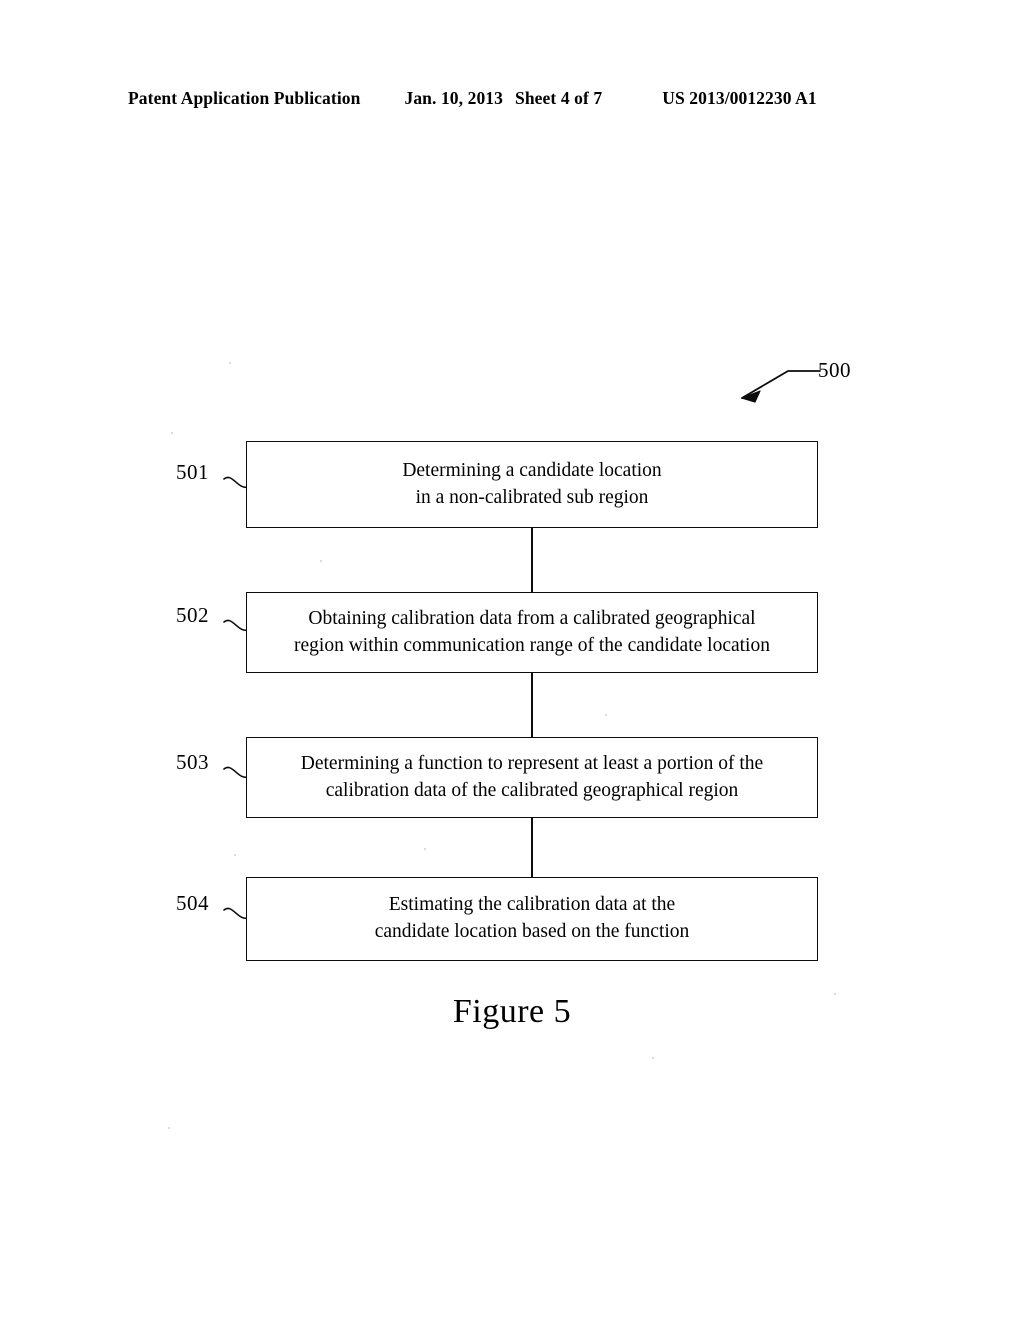  I want to click on diagram-reference-label-500: 500, so click(834, 370).